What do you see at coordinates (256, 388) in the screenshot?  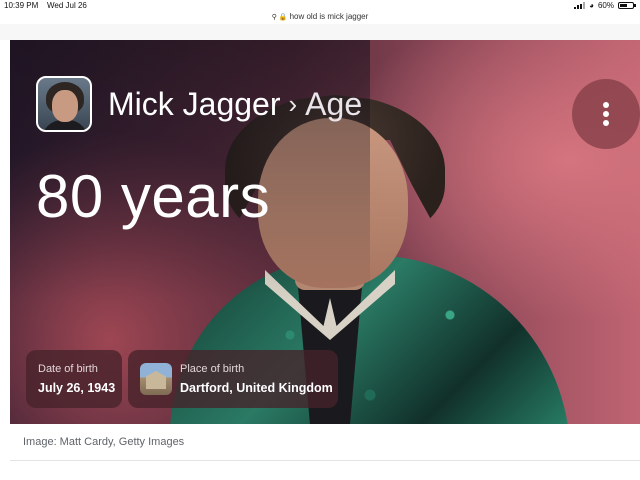 I see `pob-value: Dartford, United Kingdom` at bounding box center [256, 388].